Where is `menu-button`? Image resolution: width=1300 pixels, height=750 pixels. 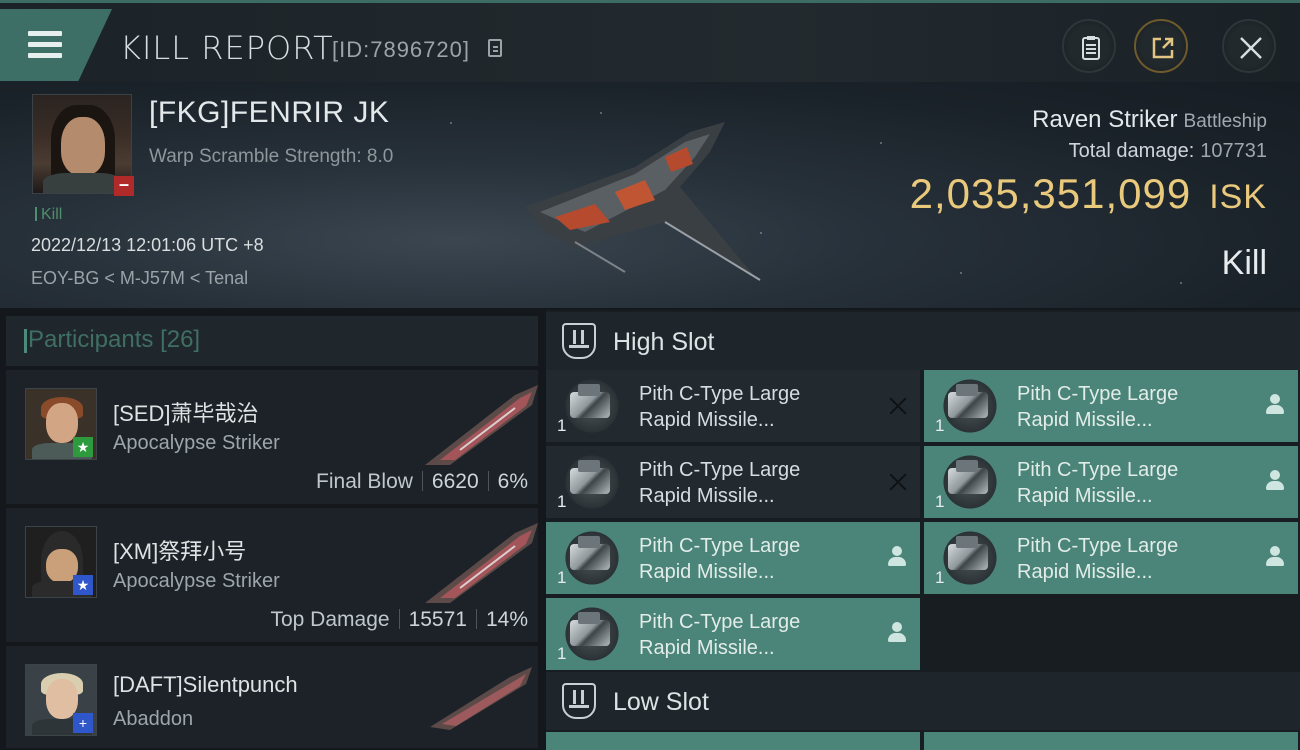
menu-button is located at coordinates (56, 45).